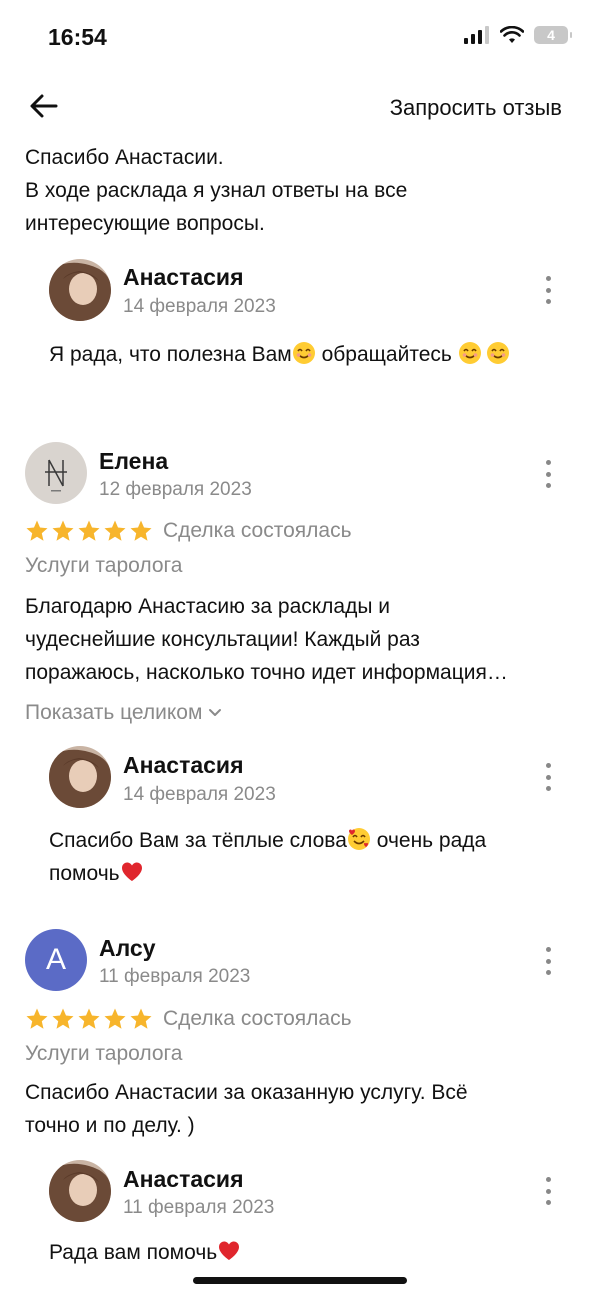  I want to click on review-date: 11 февраля 2023, so click(175, 976).